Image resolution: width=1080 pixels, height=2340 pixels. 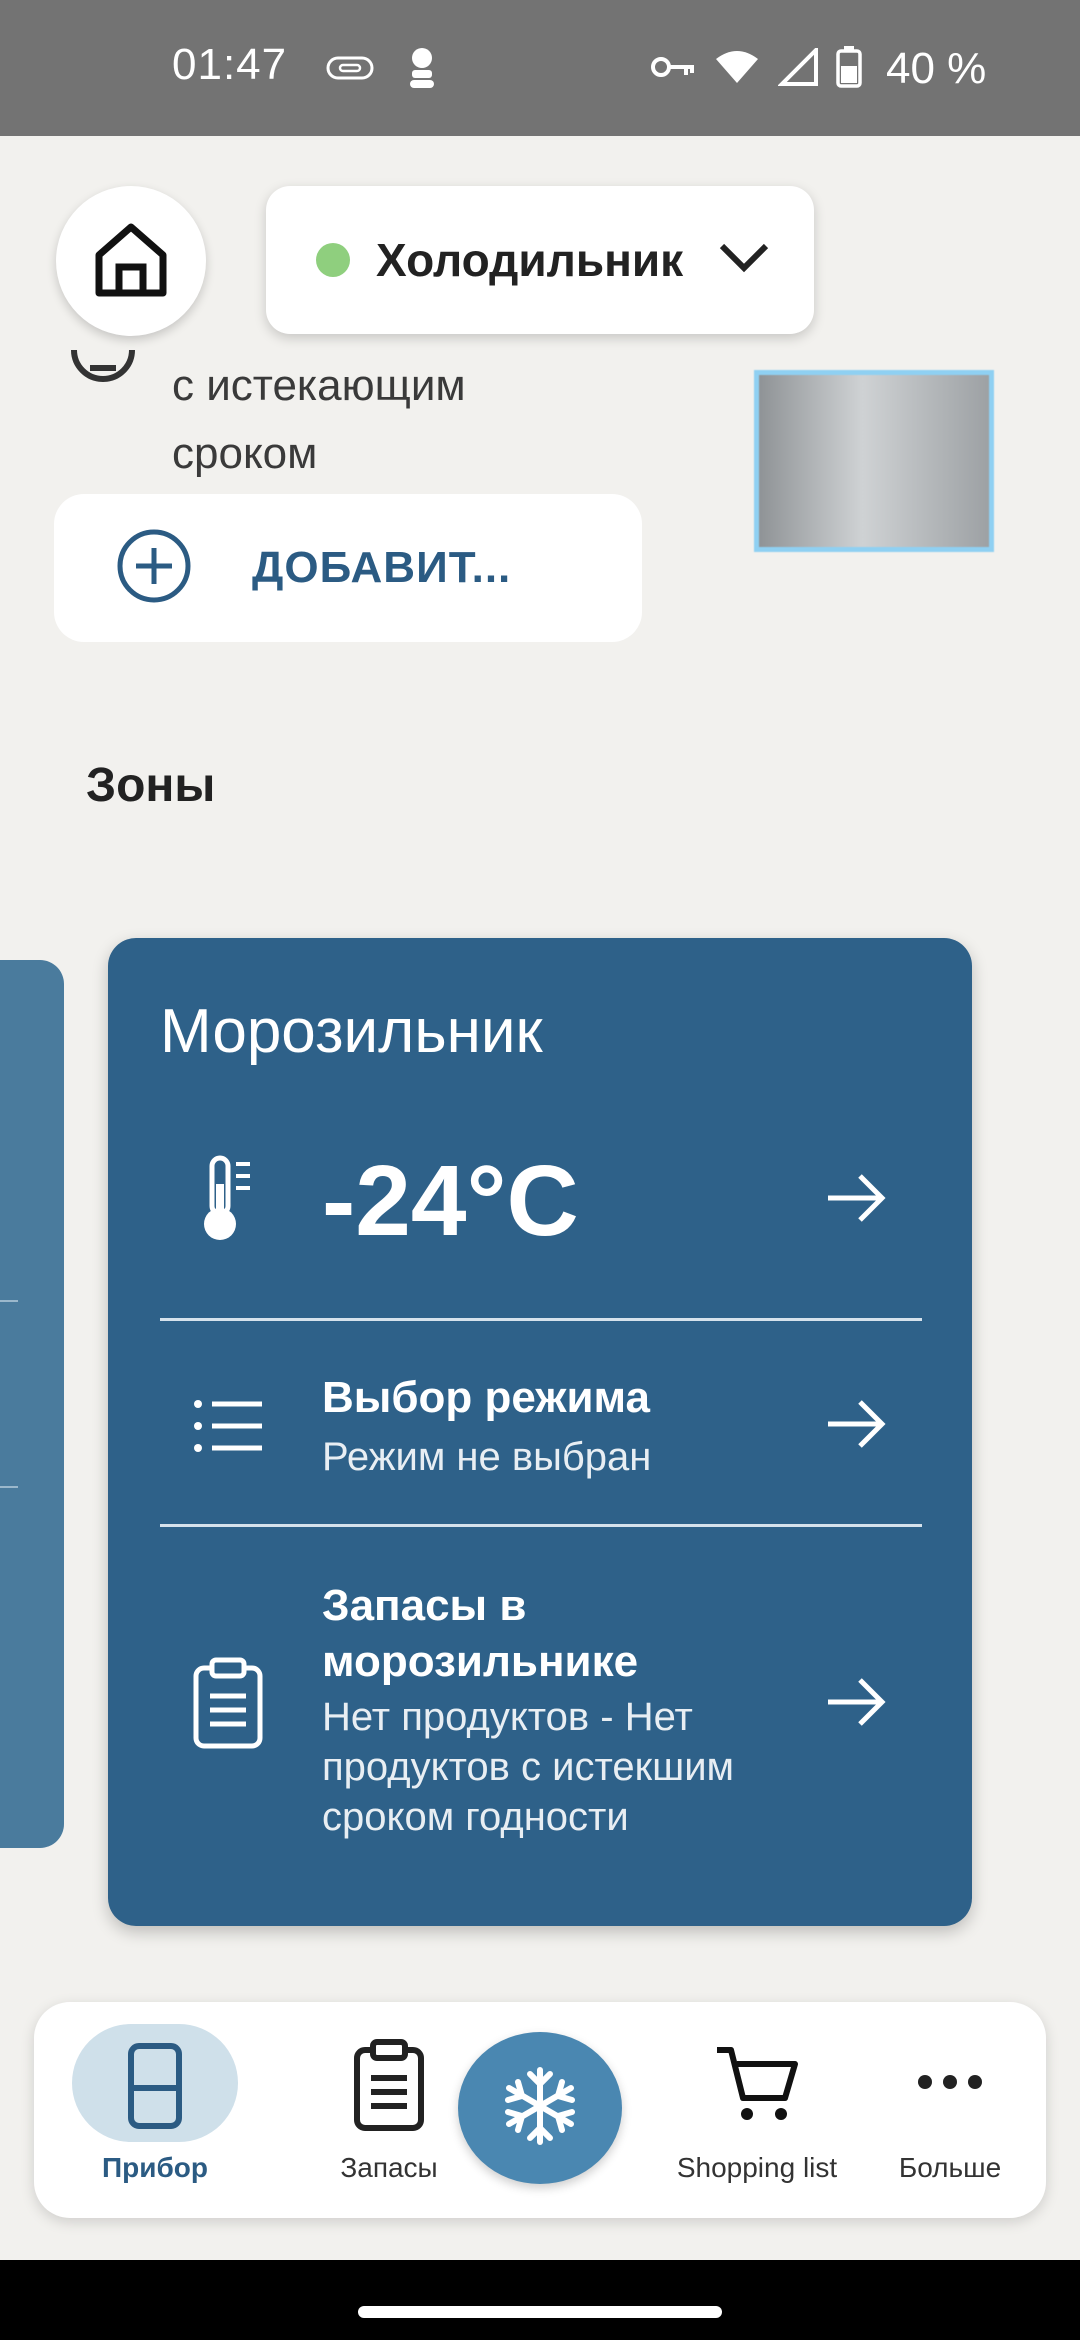 I want to click on nav-item-device: Прибор, so click(x=155, y=2110).